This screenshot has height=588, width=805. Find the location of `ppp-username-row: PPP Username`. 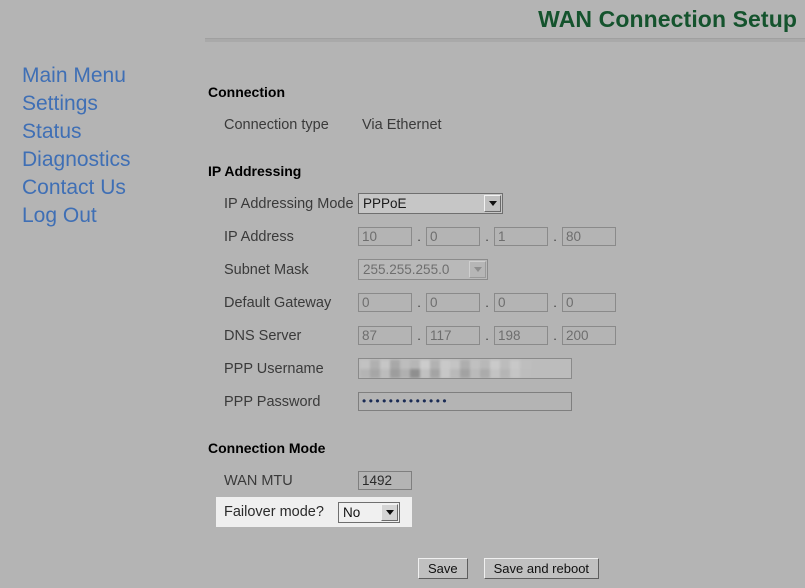

ppp-username-row: PPP Username is located at coordinates (506, 368).